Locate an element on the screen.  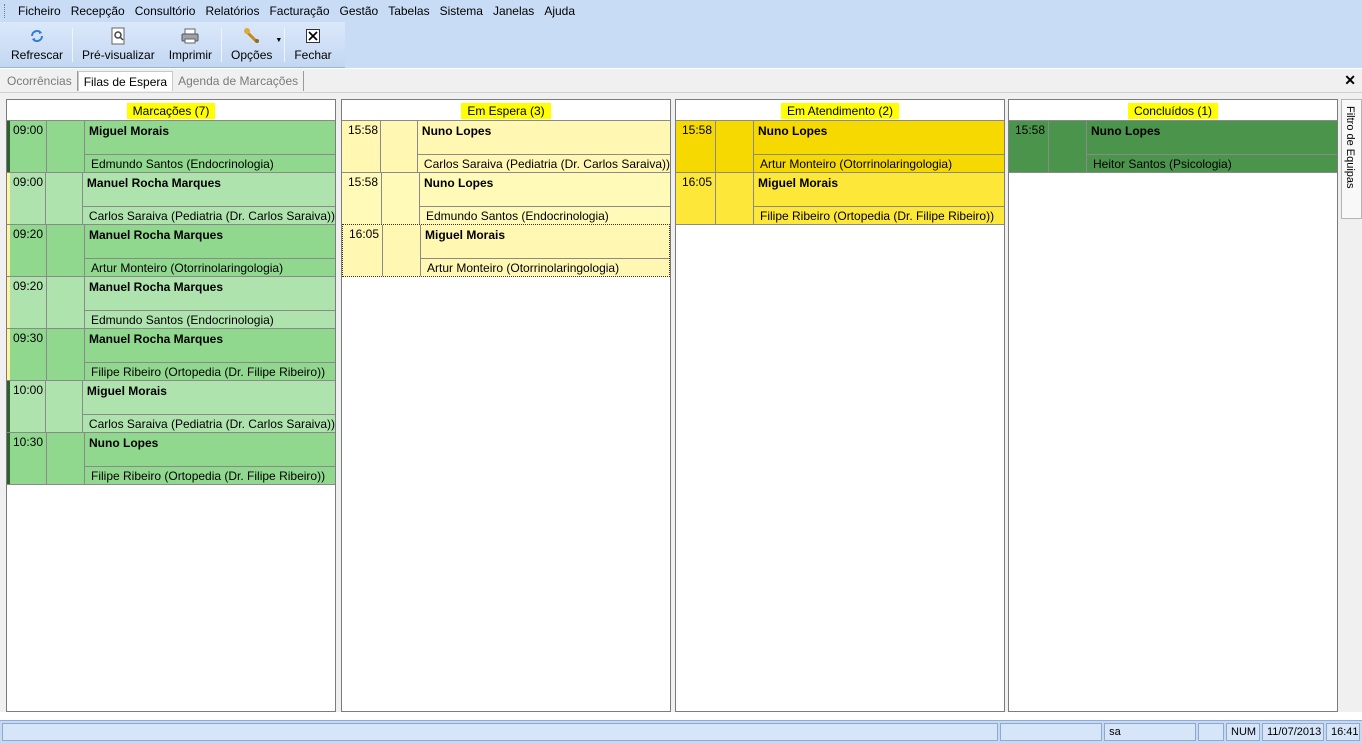
menu-janelas: Janelas is located at coordinates (513, 11).